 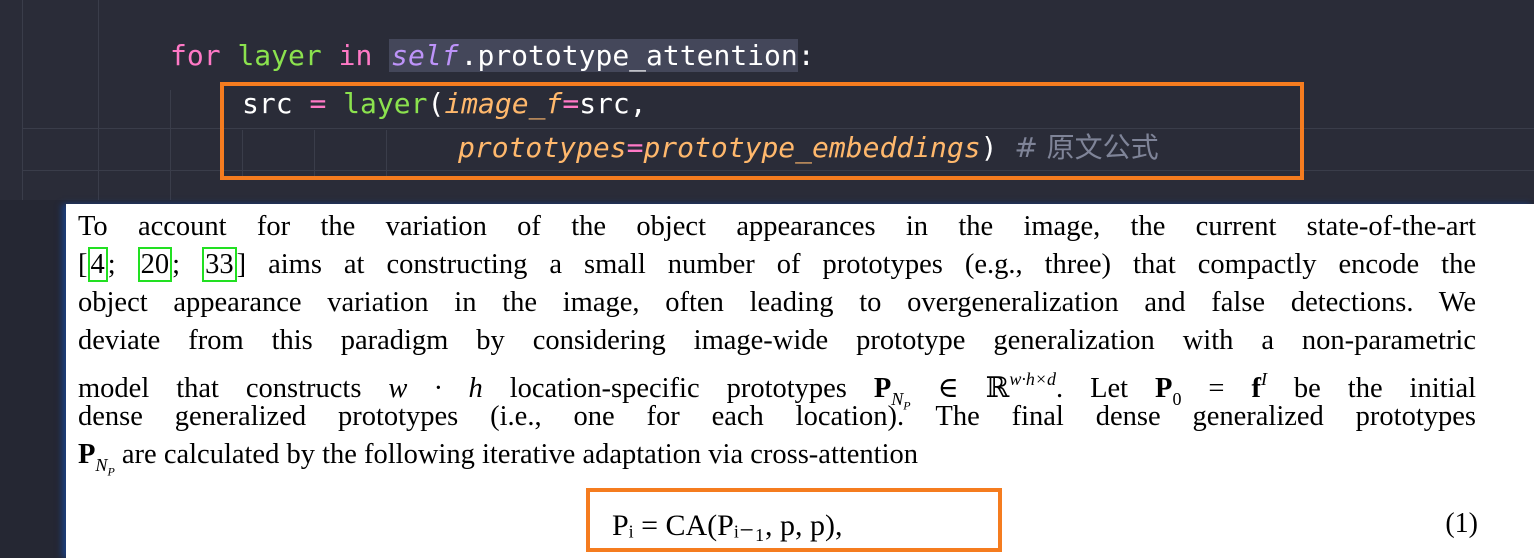 What do you see at coordinates (170, 145) in the screenshot?
I see `indent-guide` at bounding box center [170, 145].